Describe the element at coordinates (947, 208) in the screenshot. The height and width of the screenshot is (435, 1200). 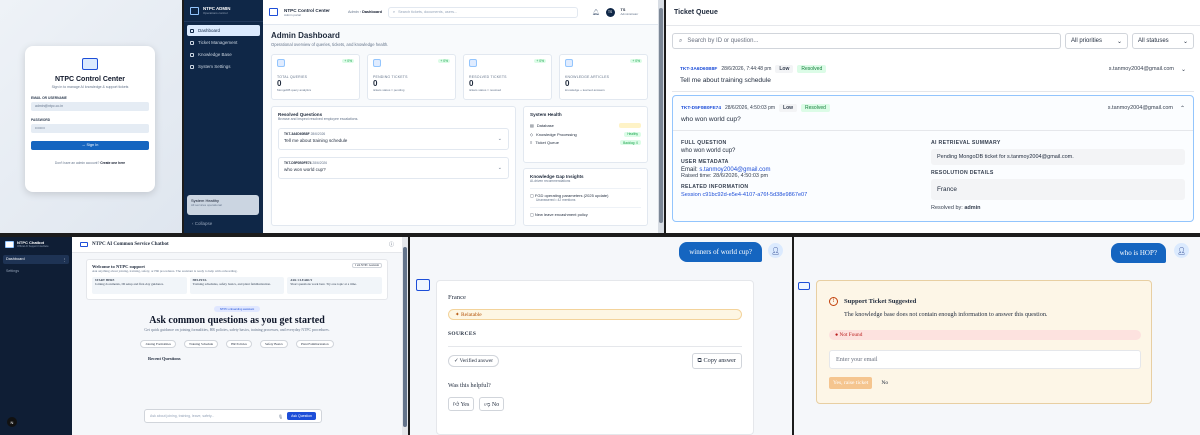
I see `resolved-by-prefix: Resolved by:` at that location.